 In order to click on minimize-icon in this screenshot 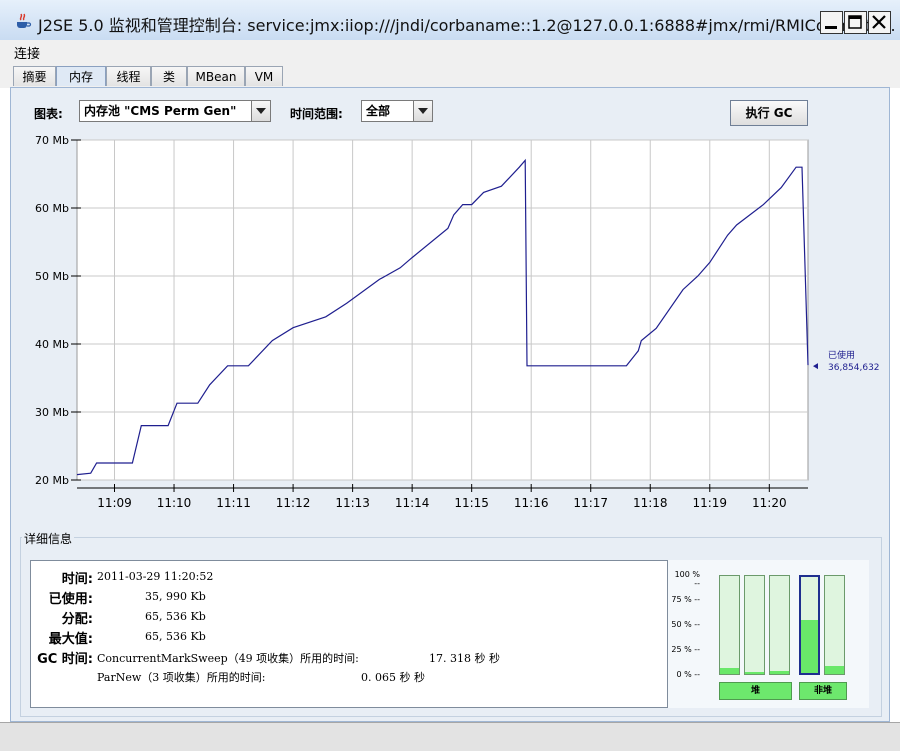, I will do `click(831, 27)`.